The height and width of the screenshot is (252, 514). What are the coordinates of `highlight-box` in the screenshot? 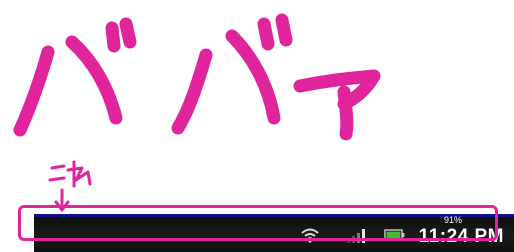 It's located at (258, 223).